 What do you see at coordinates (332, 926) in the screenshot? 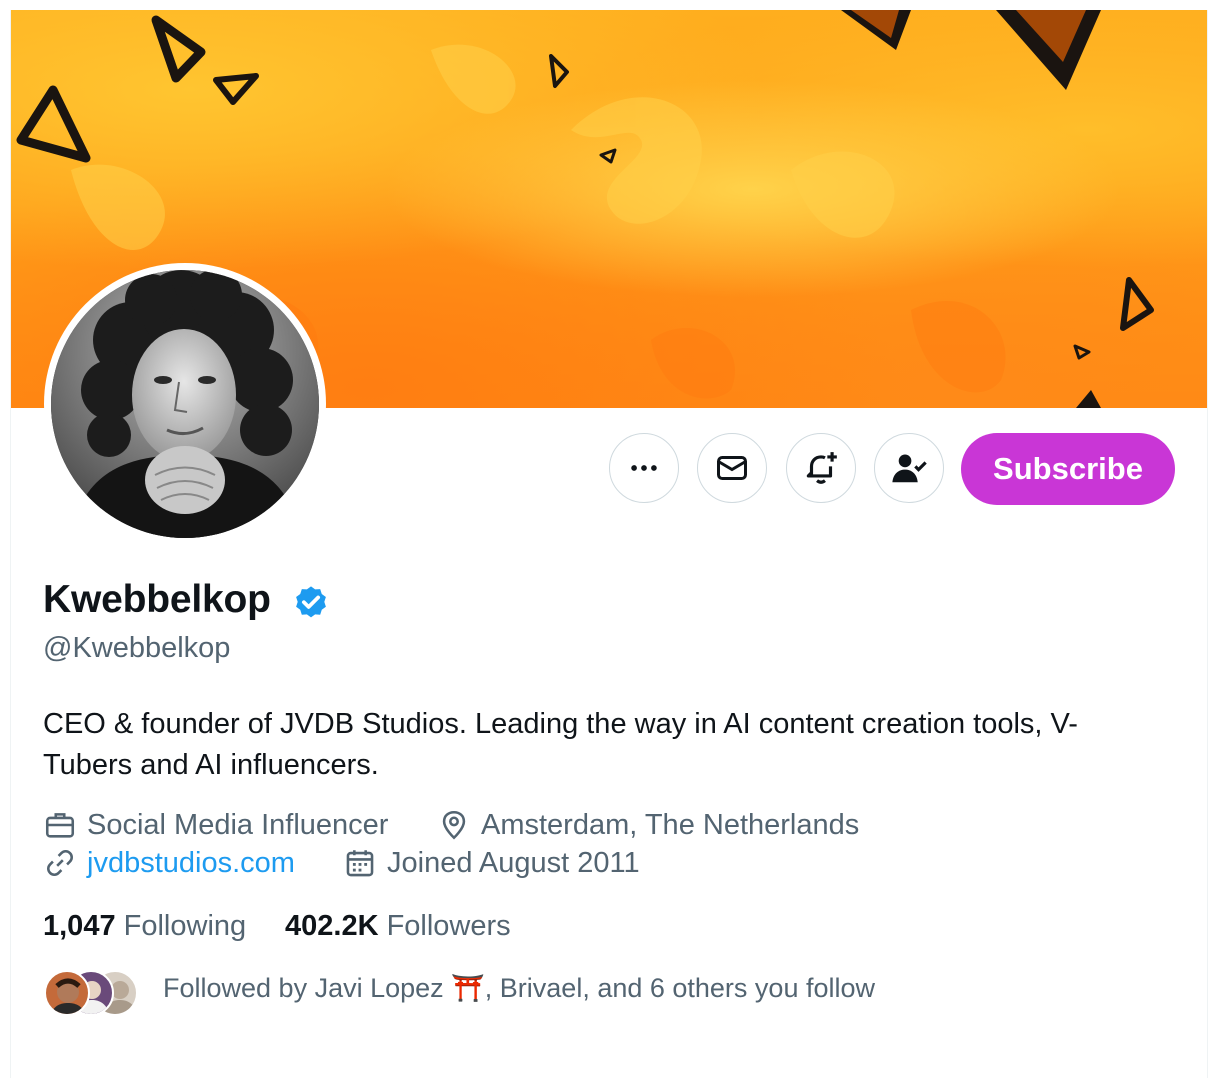
I see `followers-count: 402.2K` at bounding box center [332, 926].